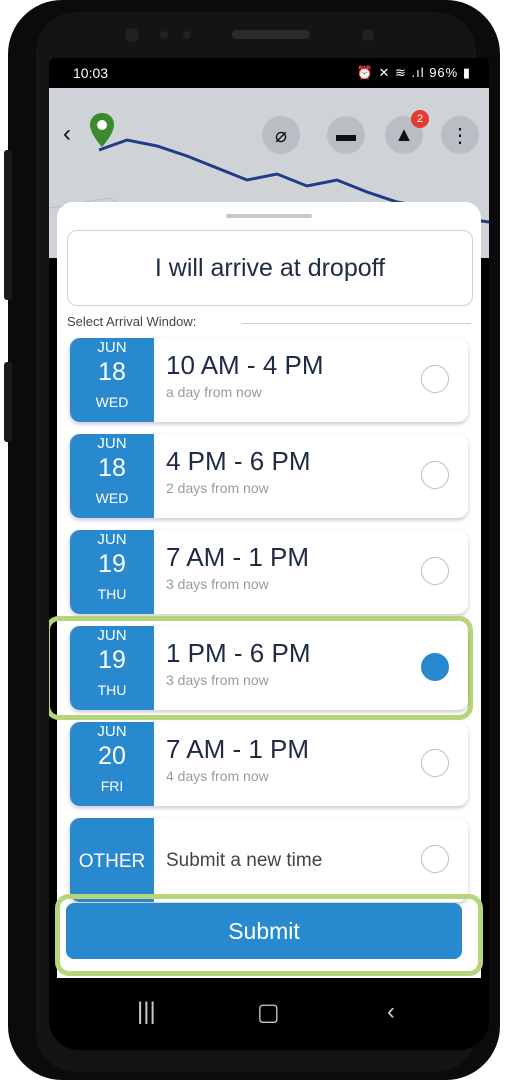 This screenshot has width=508, height=1080. I want to click on other-block: OTHER, so click(112, 860).